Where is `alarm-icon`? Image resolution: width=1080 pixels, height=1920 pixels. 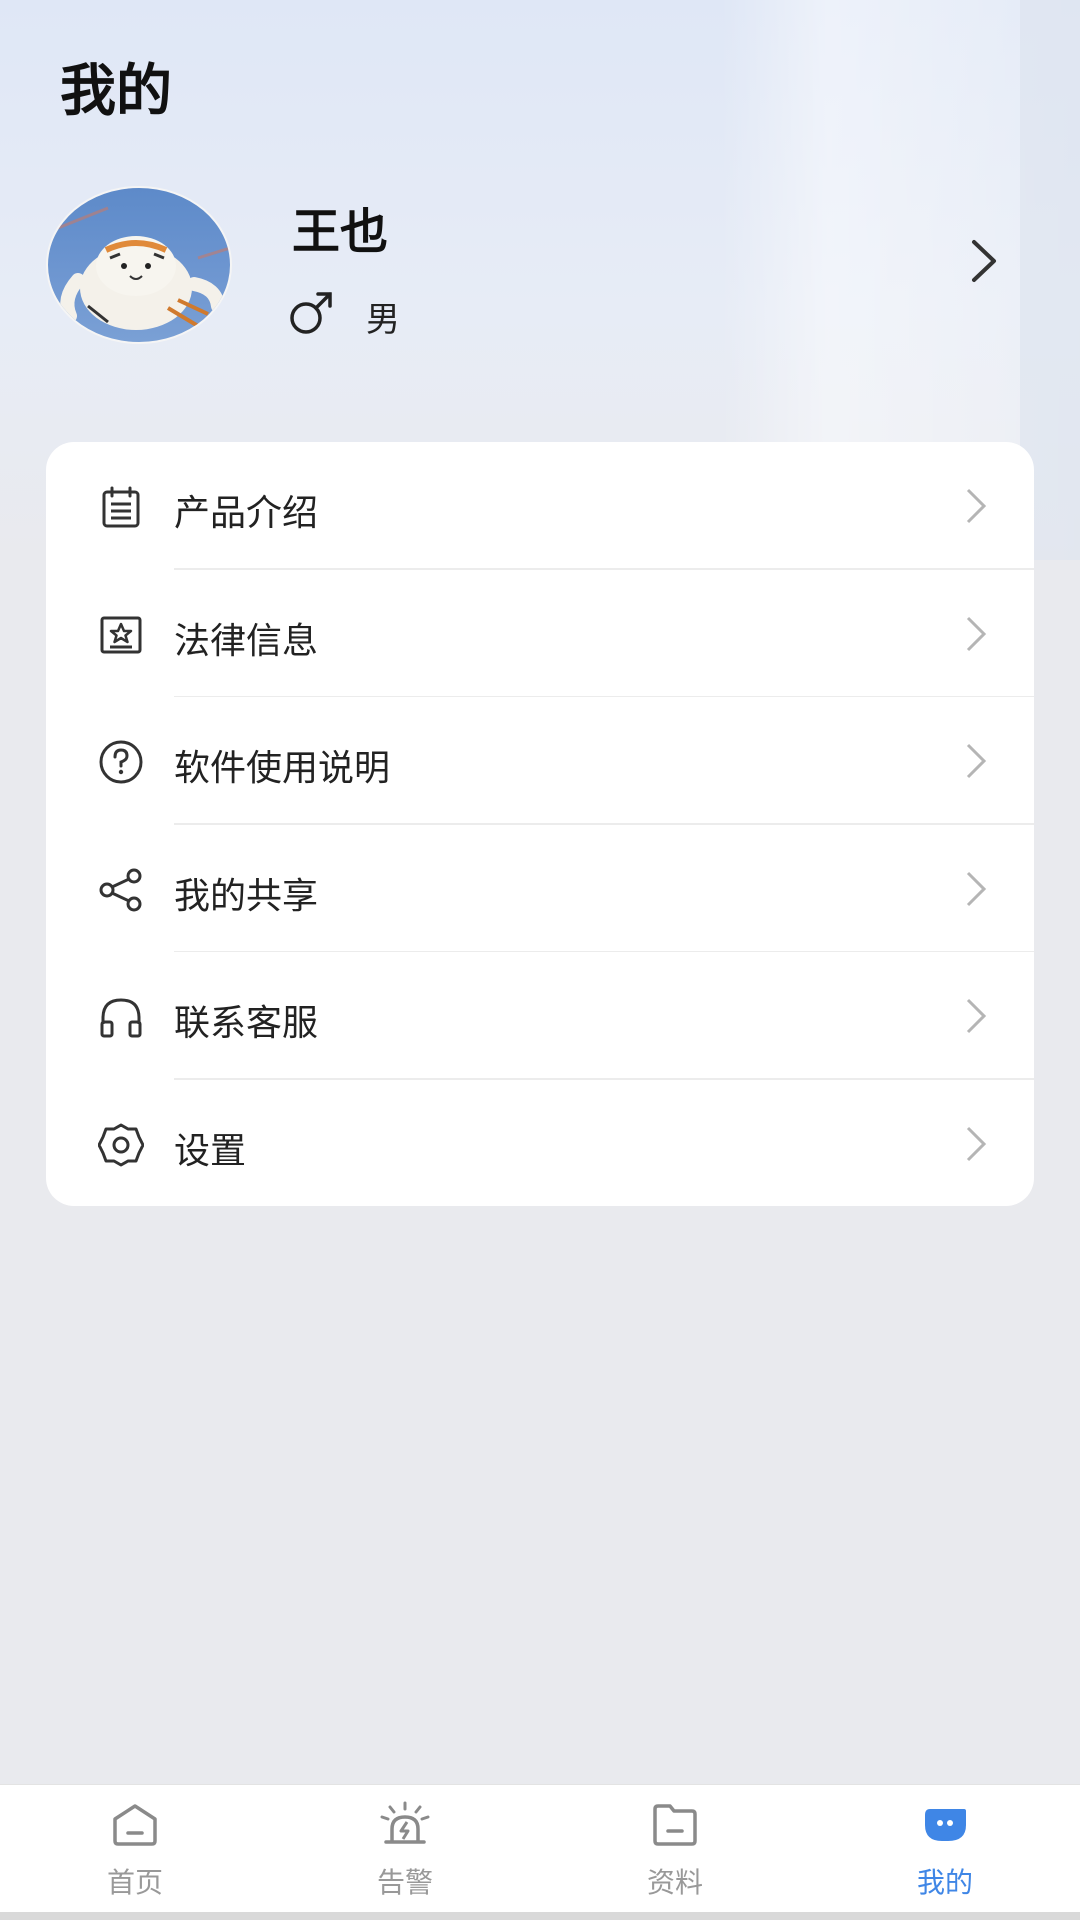
alarm-icon is located at coordinates (405, 1824).